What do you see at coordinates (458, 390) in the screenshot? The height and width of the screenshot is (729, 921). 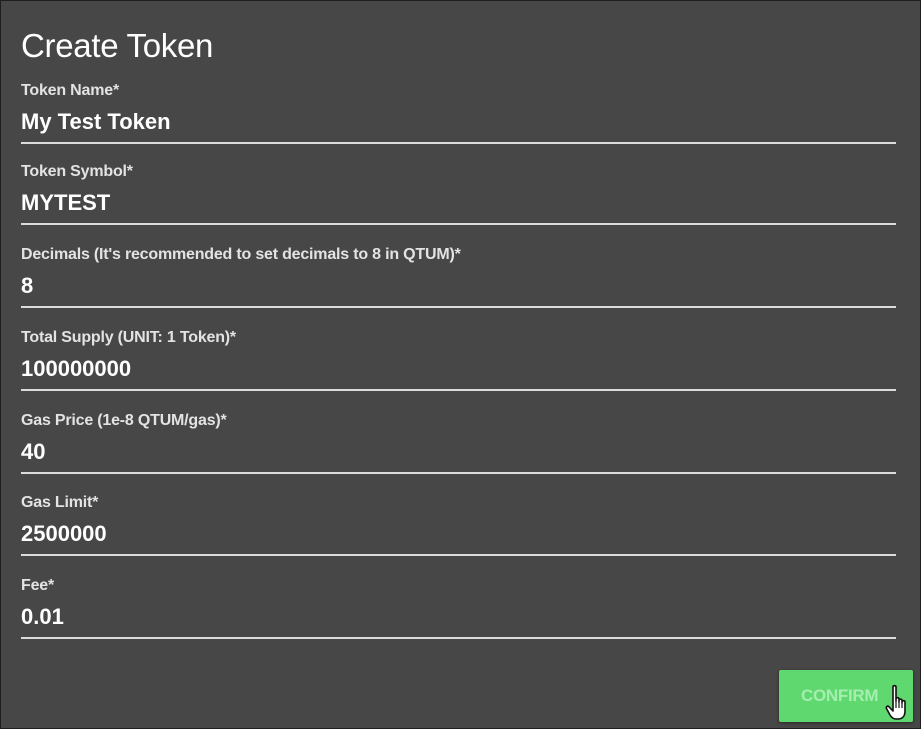 I see `total-supply-underline` at bounding box center [458, 390].